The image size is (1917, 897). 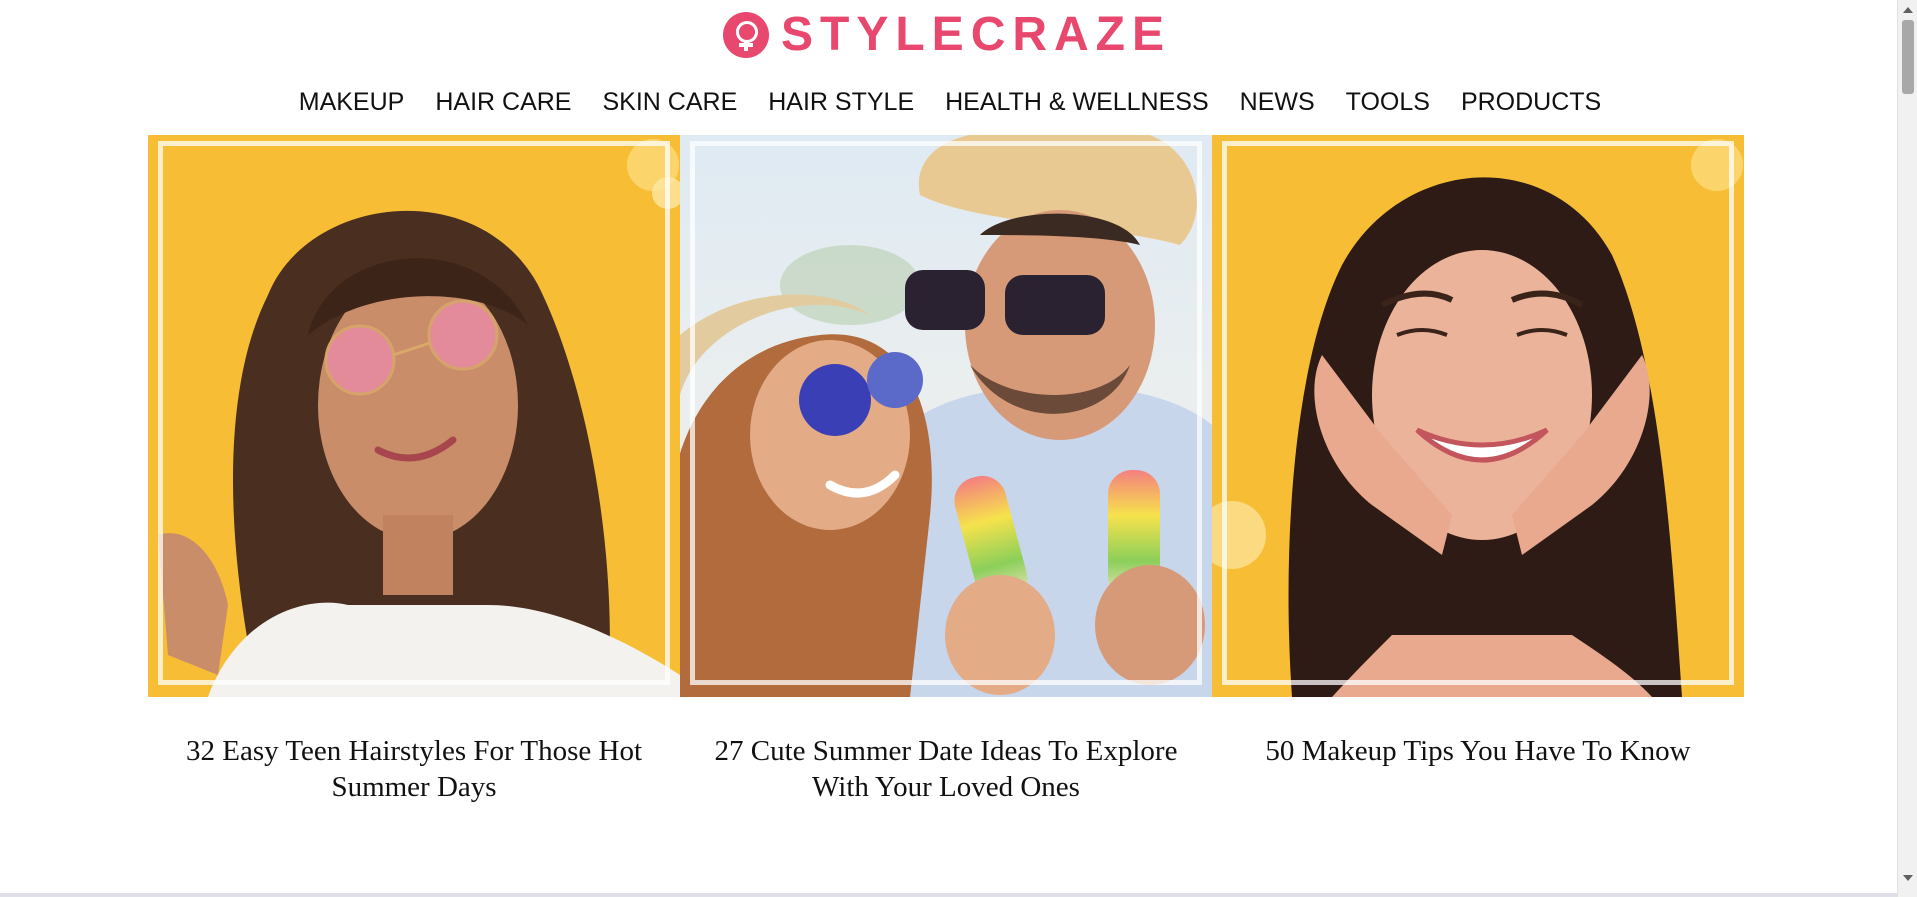 What do you see at coordinates (1908, 57) in the screenshot?
I see `scrollbar-thumb` at bounding box center [1908, 57].